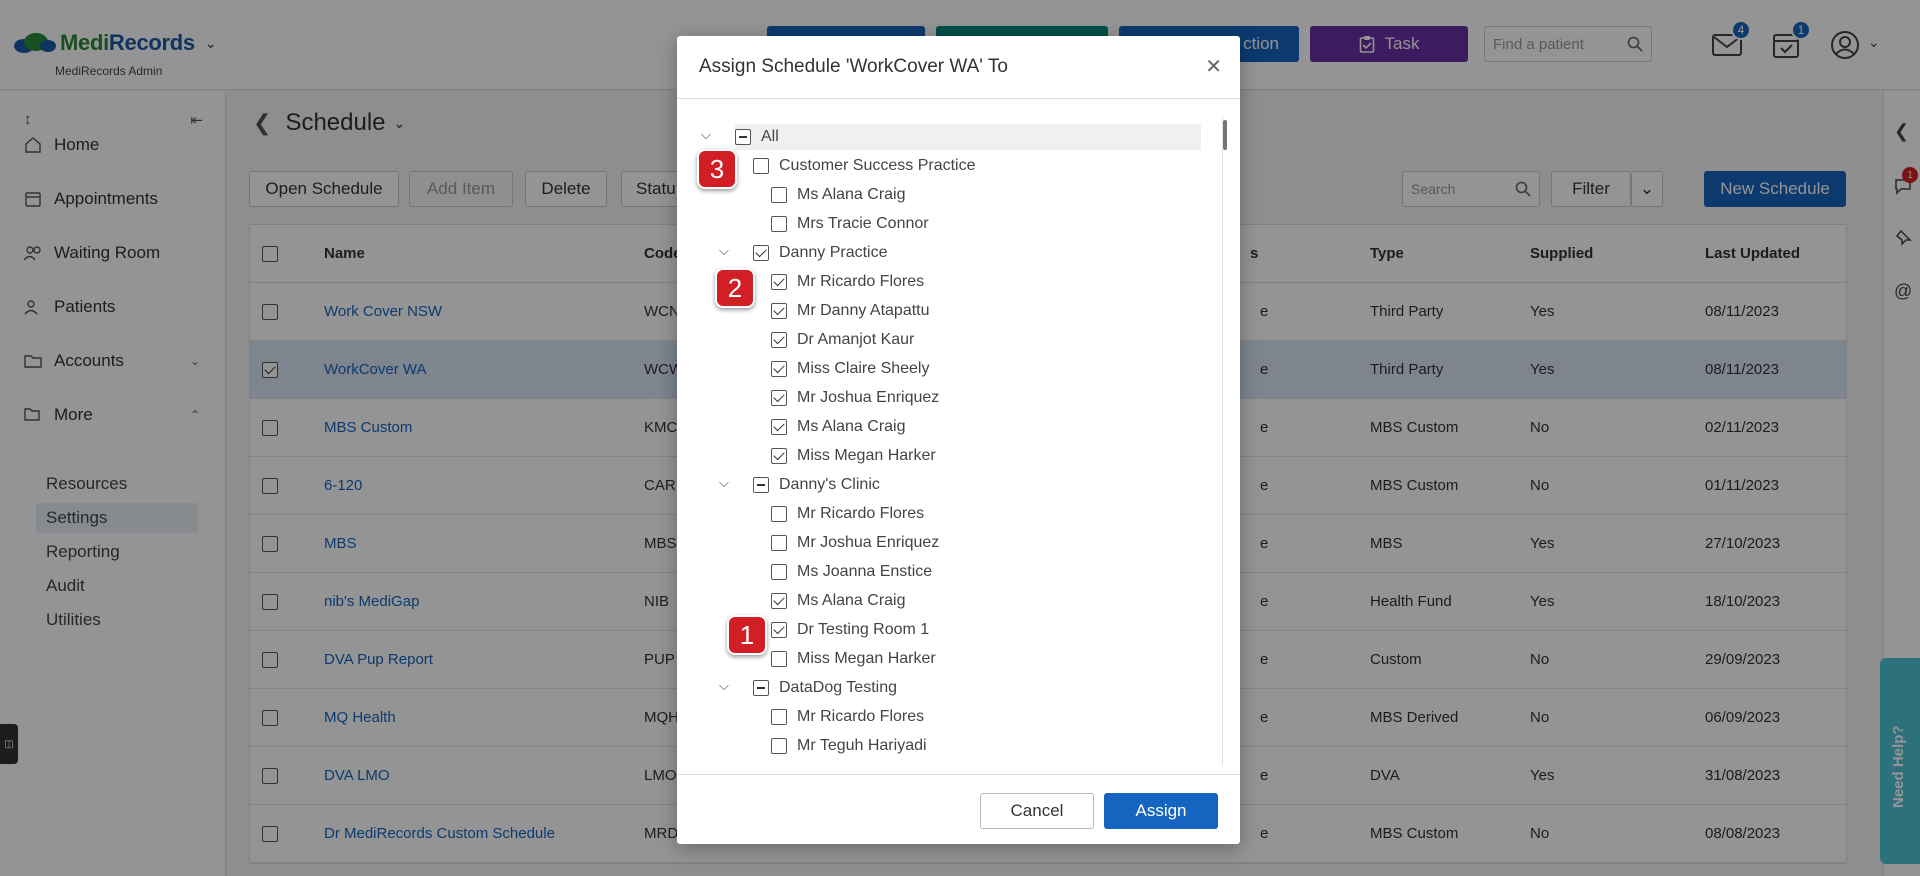  I want to click on tree-label: Ms Joanna Enstice, so click(865, 571).